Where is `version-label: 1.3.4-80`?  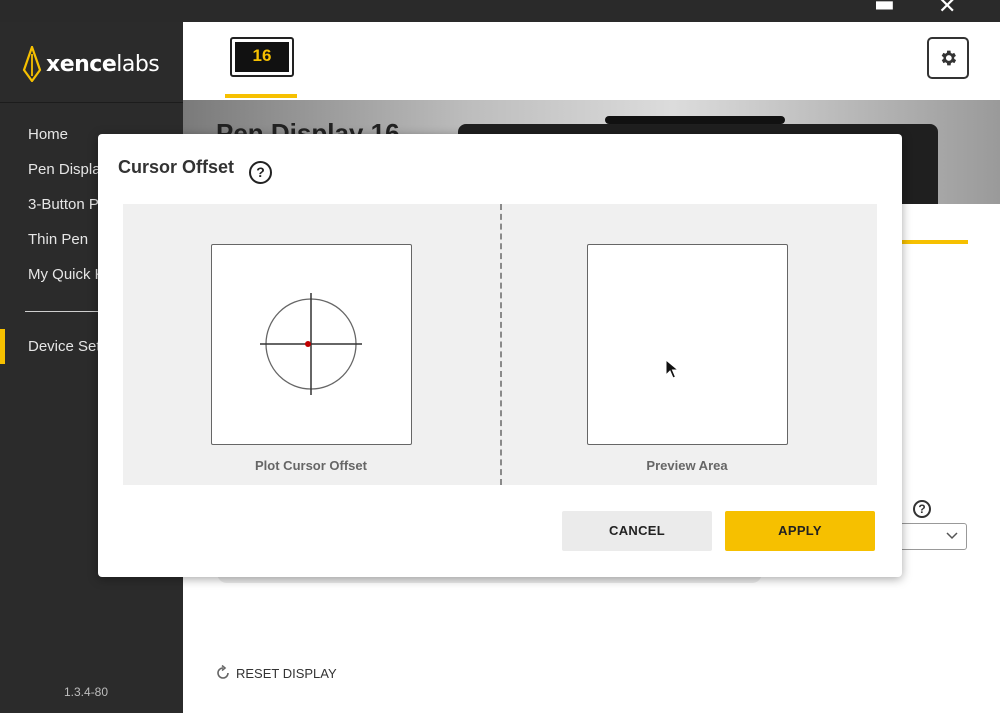
version-label: 1.3.4-80 is located at coordinates (86, 692).